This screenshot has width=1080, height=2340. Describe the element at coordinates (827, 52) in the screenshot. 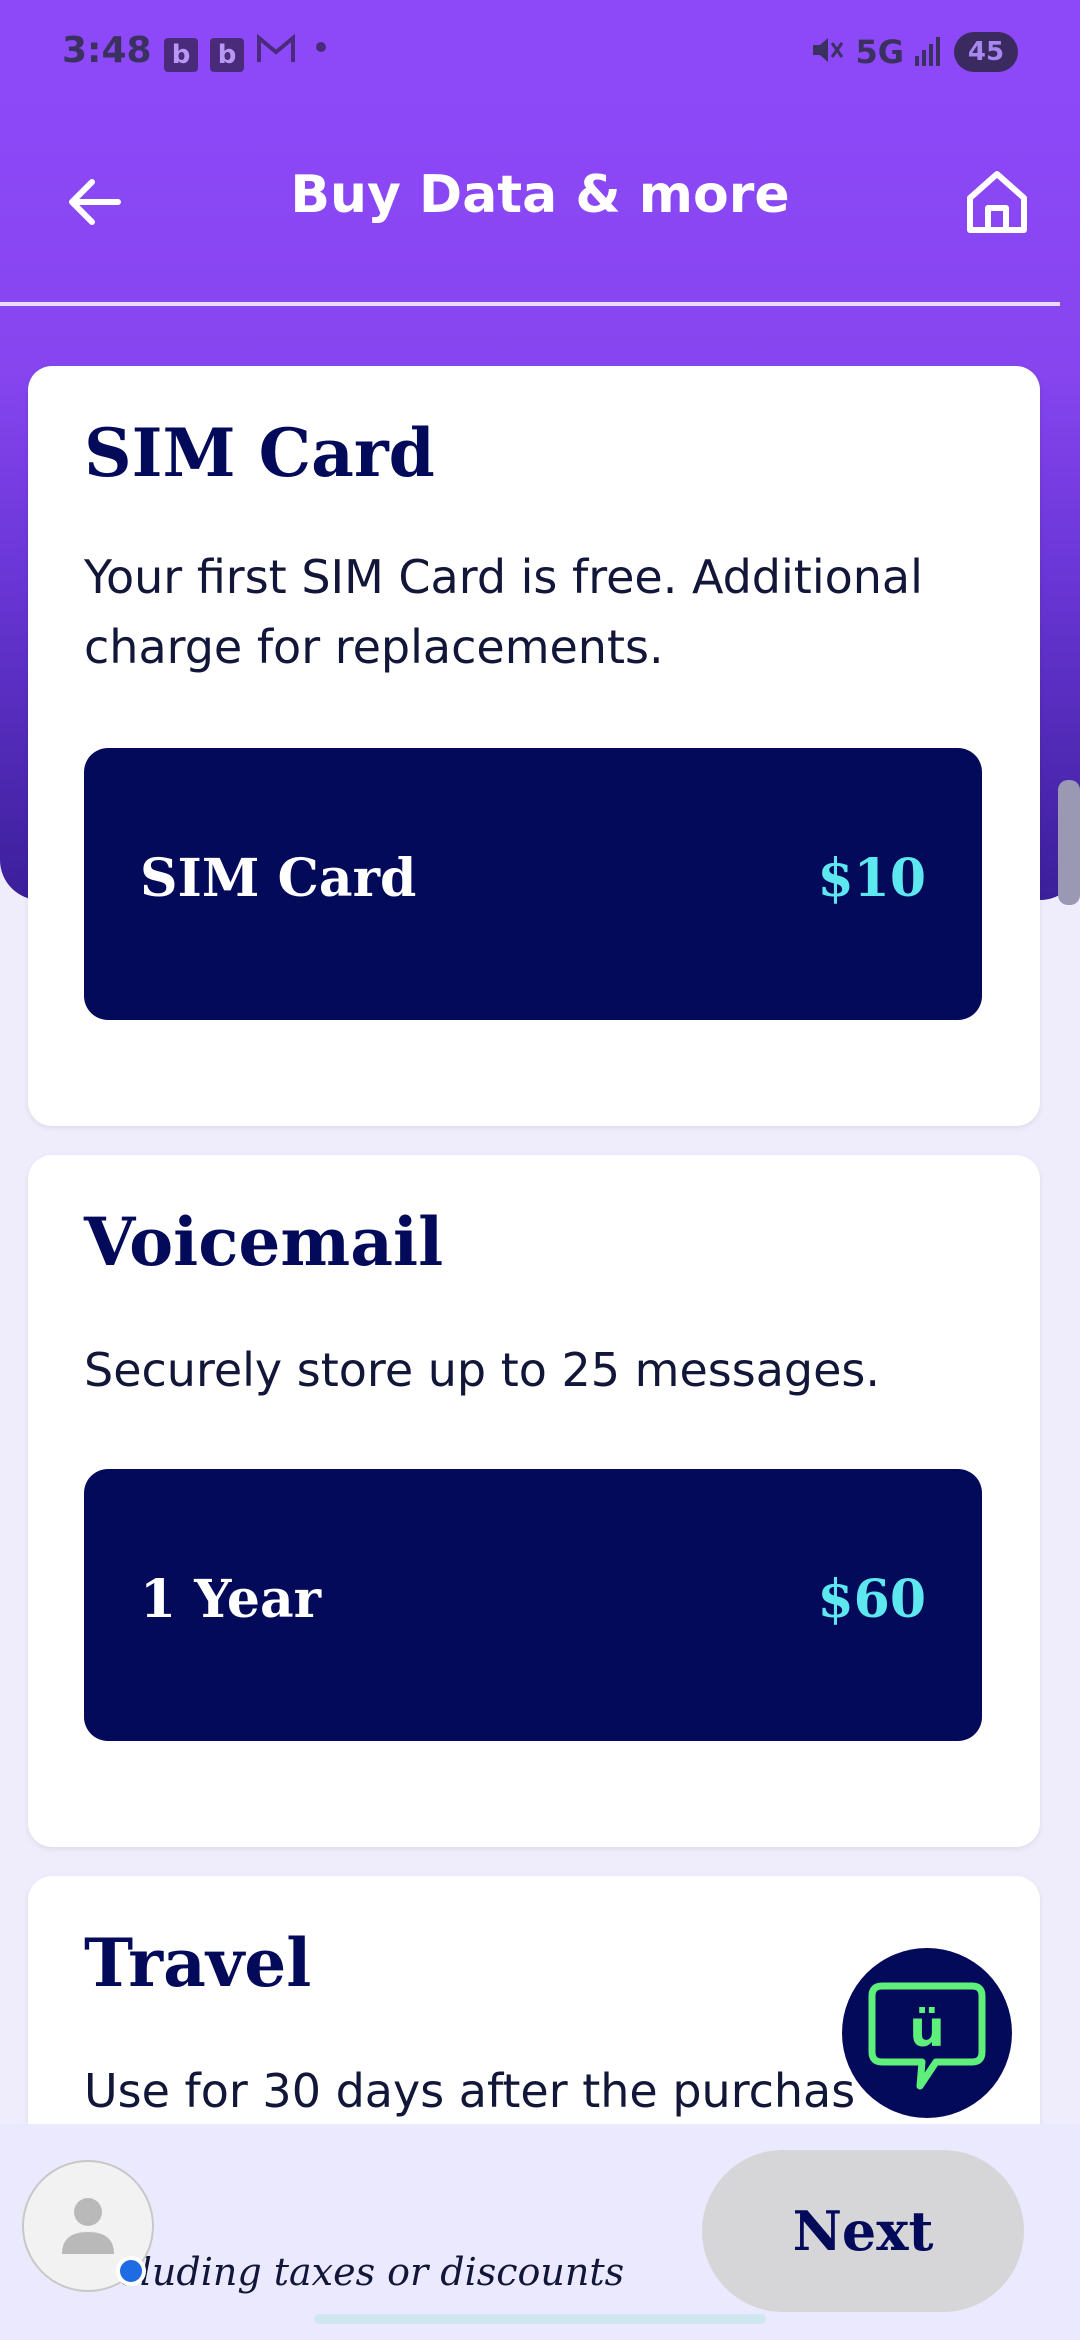

I see `mute-icon` at that location.